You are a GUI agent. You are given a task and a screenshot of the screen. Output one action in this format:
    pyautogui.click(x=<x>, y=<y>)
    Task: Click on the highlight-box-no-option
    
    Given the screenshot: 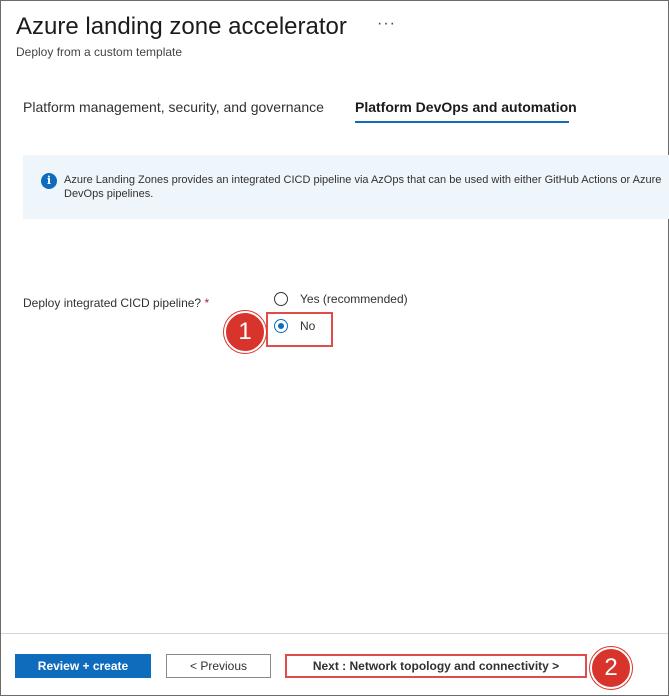 What is the action you would take?
    pyautogui.click(x=299, y=329)
    